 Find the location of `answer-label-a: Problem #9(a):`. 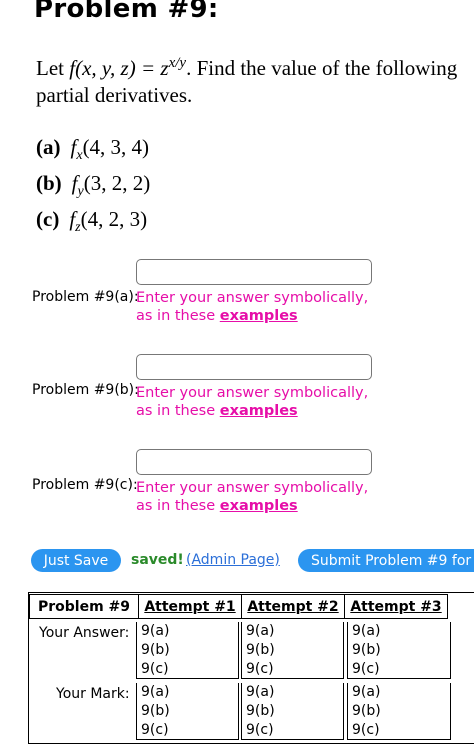

answer-label-a: Problem #9(a): is located at coordinates (85, 297).